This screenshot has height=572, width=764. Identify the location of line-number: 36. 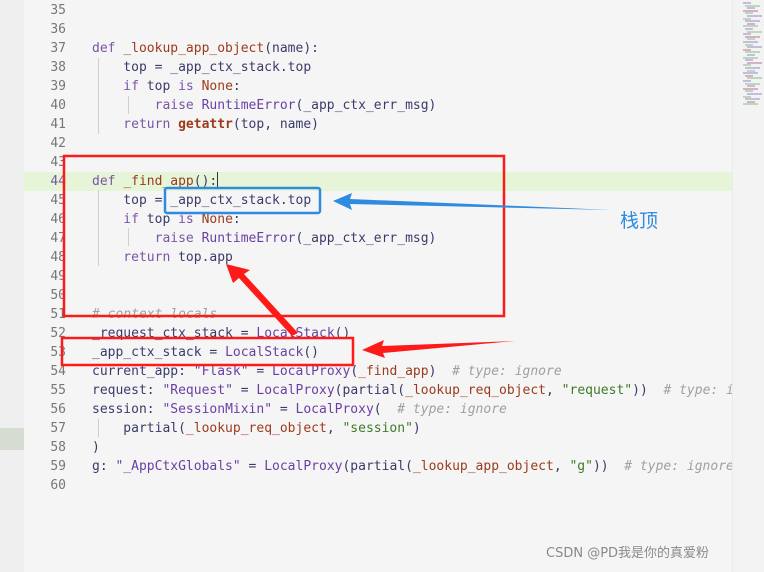
(58, 29).